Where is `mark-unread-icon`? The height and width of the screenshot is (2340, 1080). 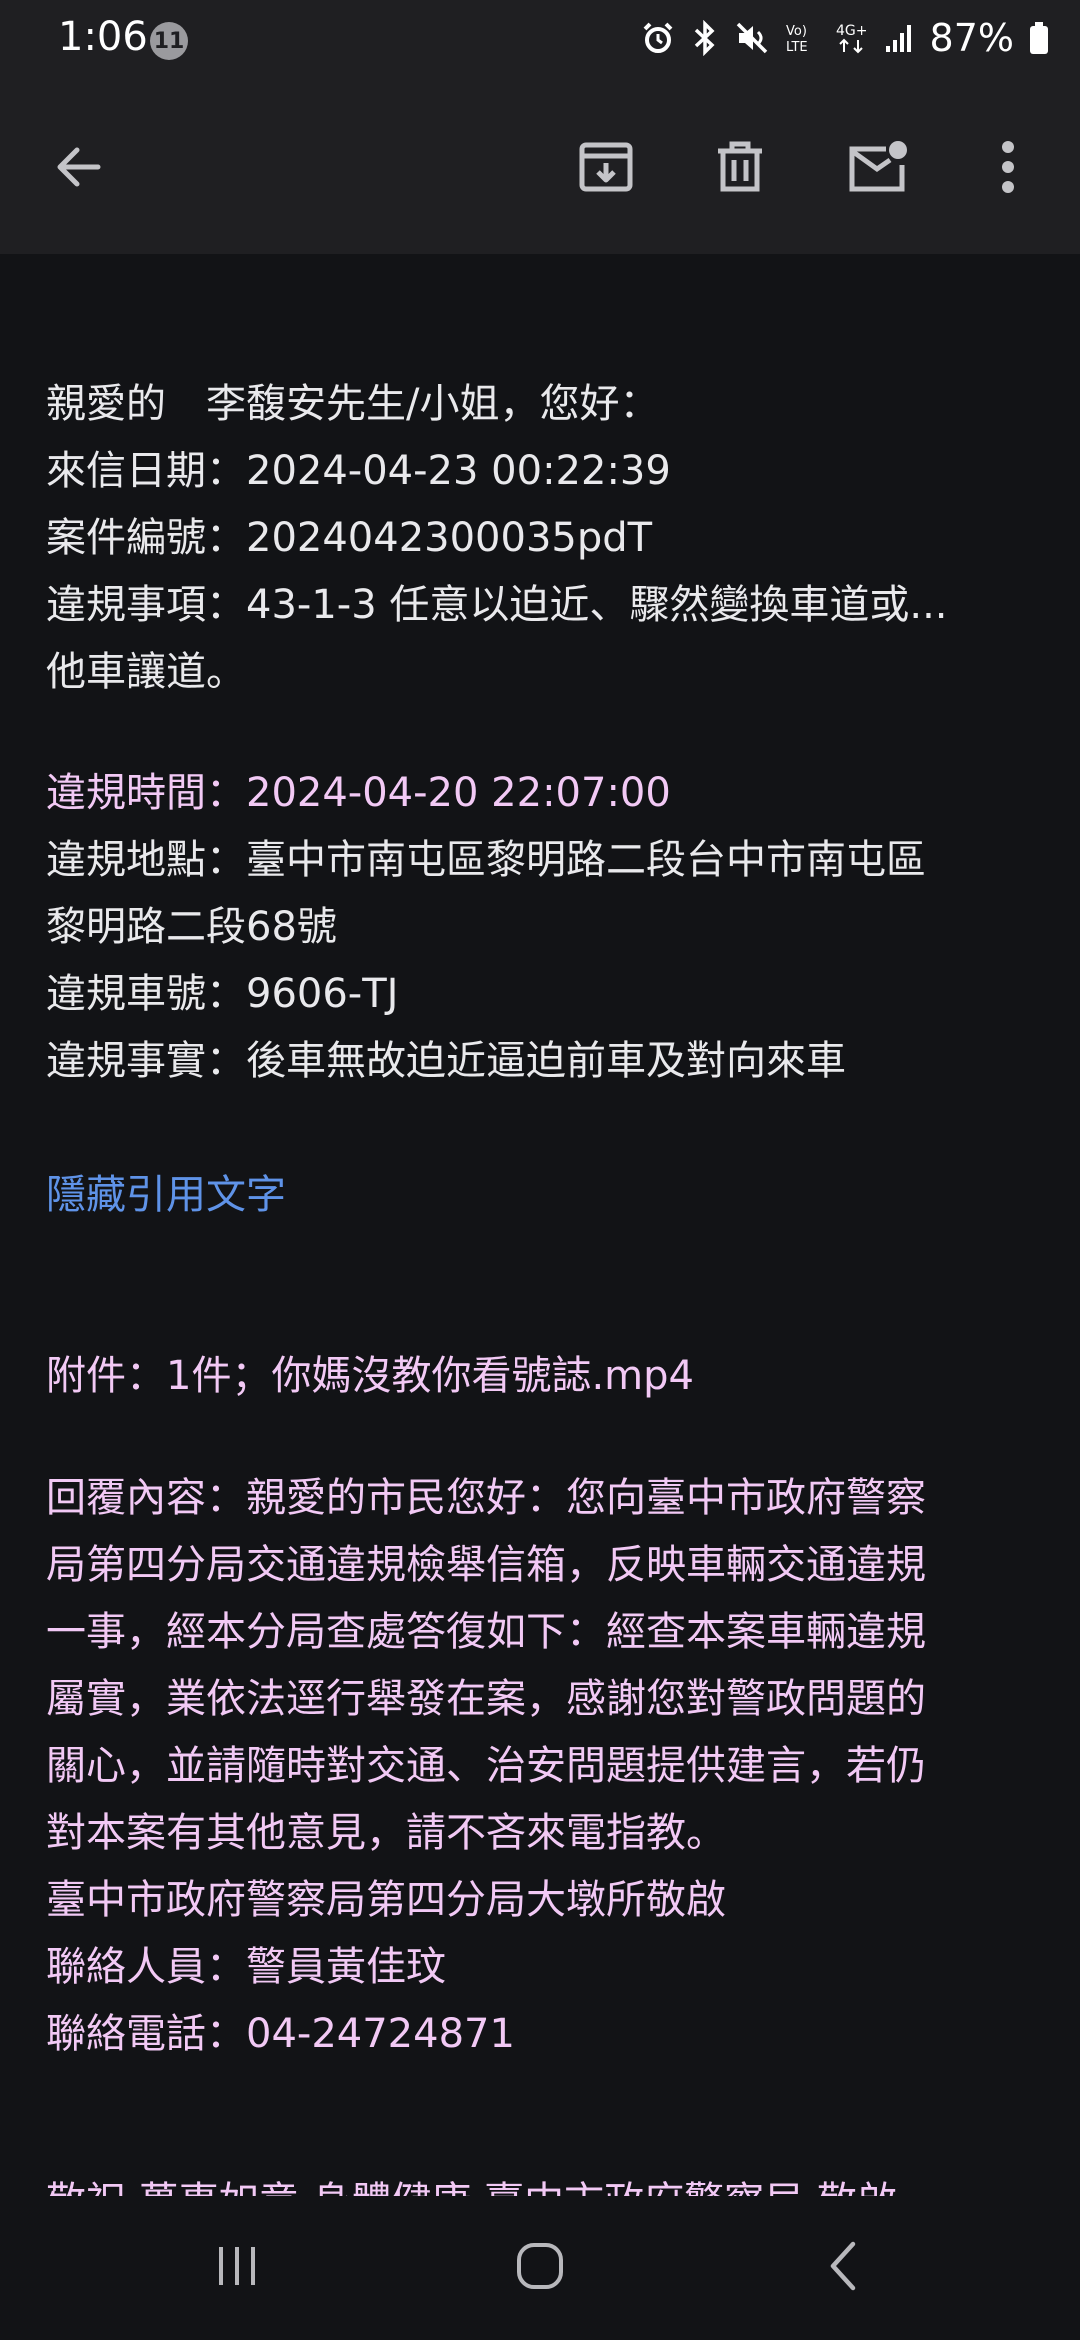 mark-unread-icon is located at coordinates (878, 169).